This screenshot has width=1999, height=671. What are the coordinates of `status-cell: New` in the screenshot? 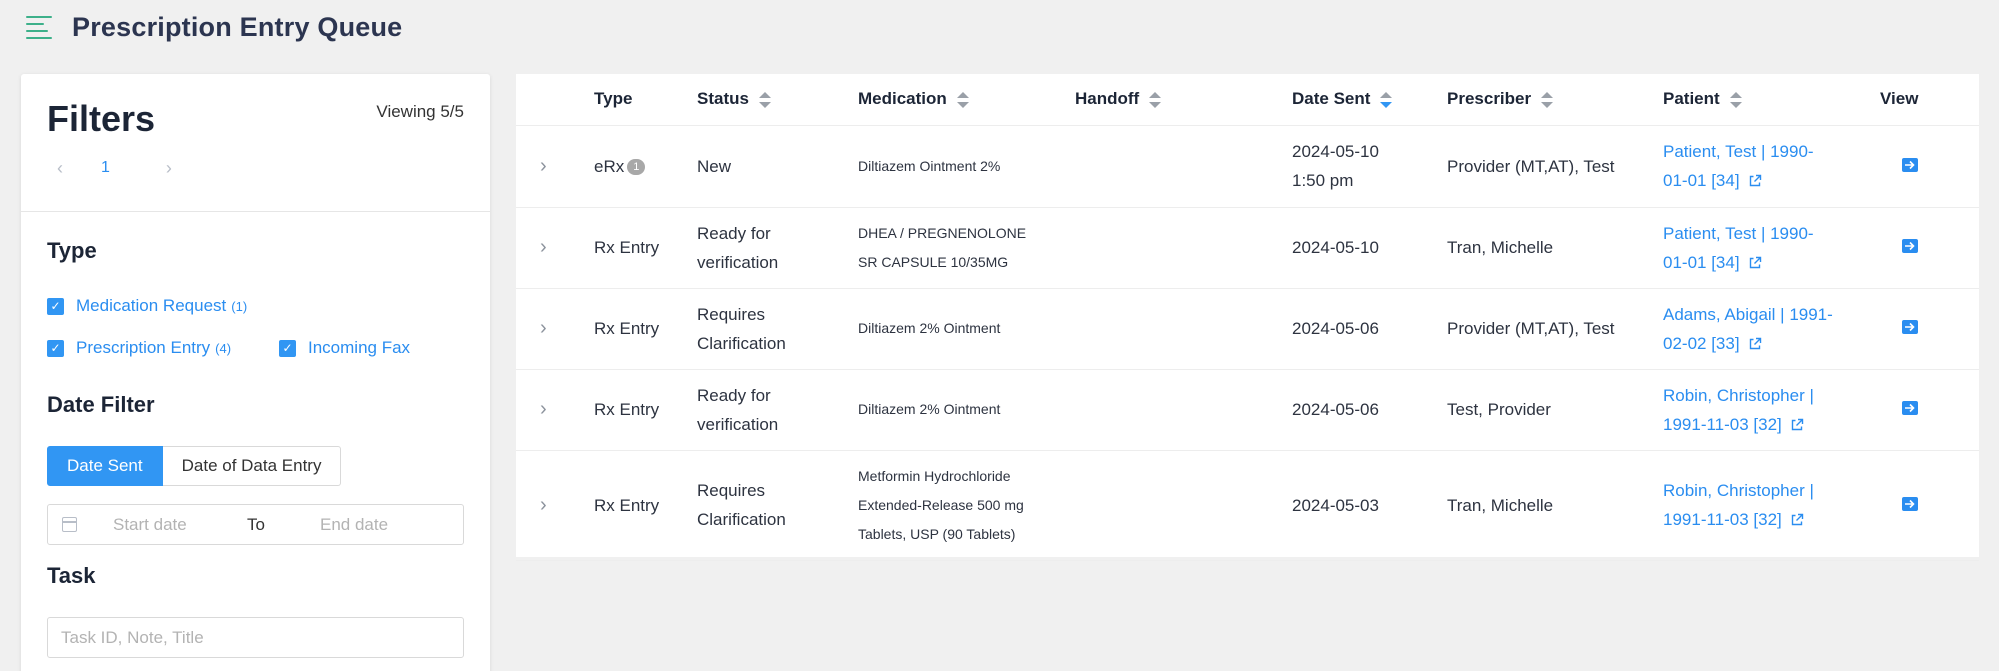 It's located at (777, 166).